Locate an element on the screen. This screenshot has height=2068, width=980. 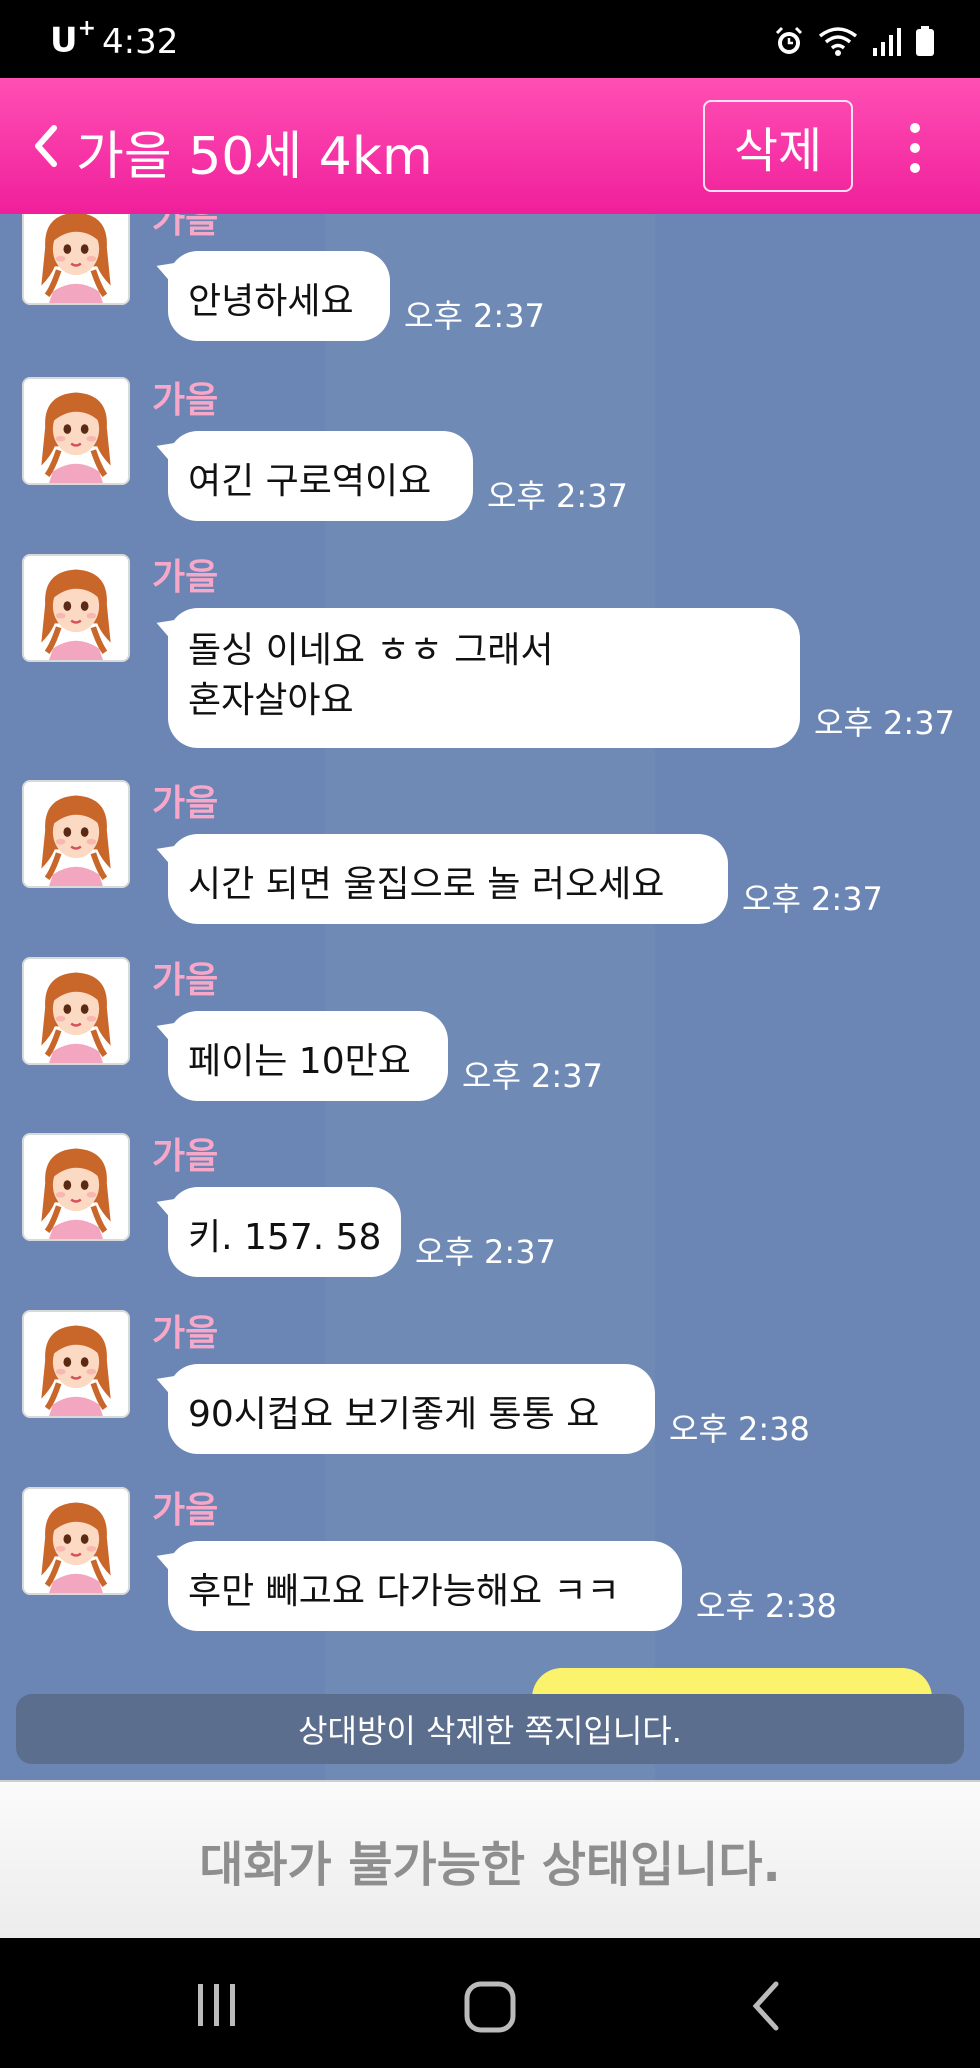
message-bubble: 여긴 구로역이요 is located at coordinates (320, 476).